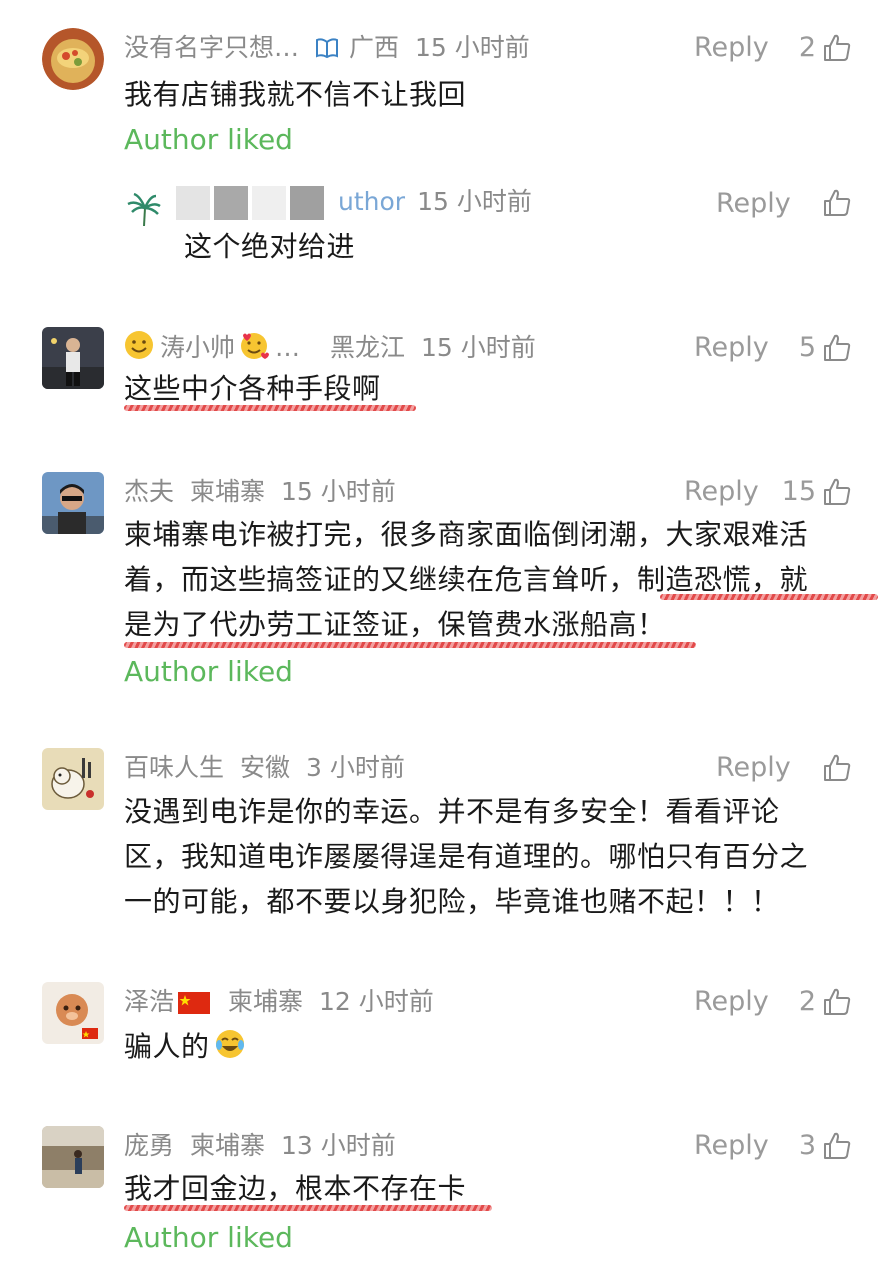  What do you see at coordinates (327, 48) in the screenshot?
I see `book-icon` at bounding box center [327, 48].